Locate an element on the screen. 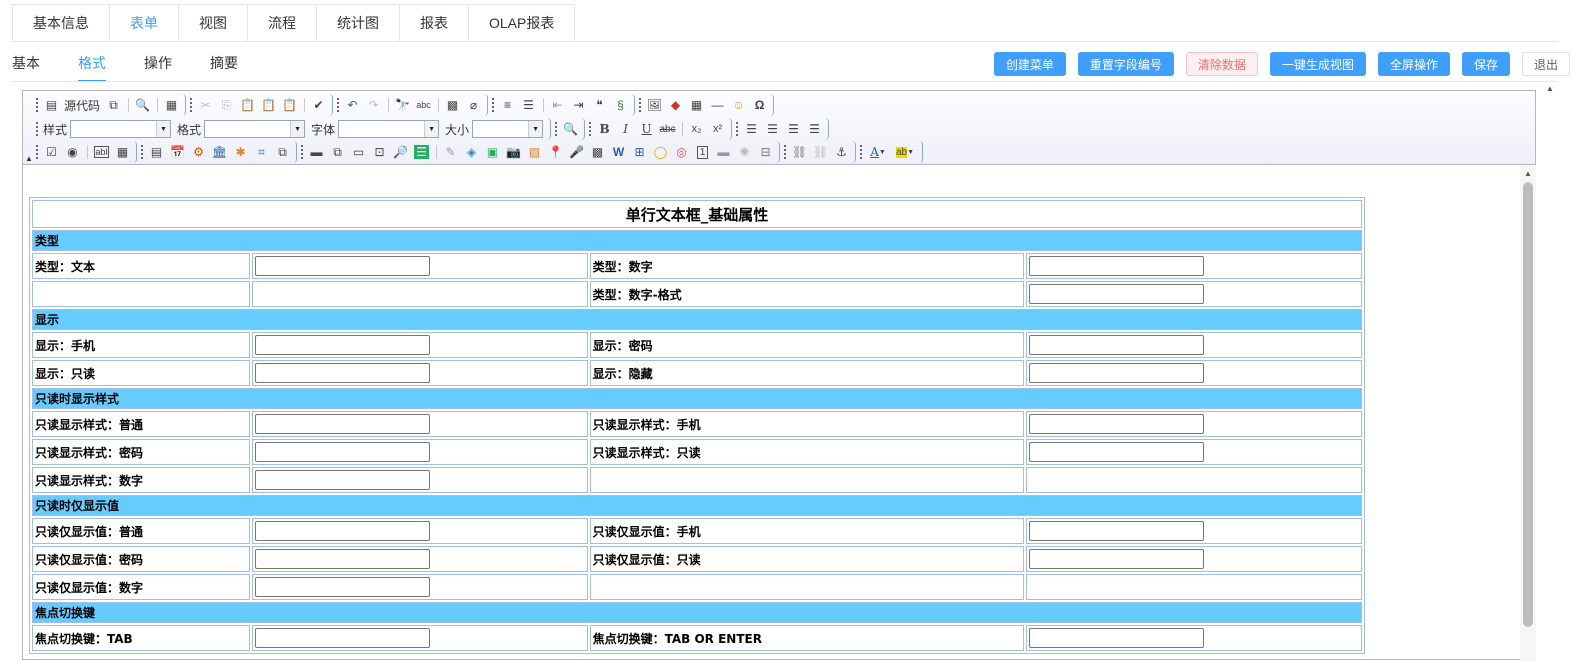  subtab-operation: 操作 is located at coordinates (158, 63).